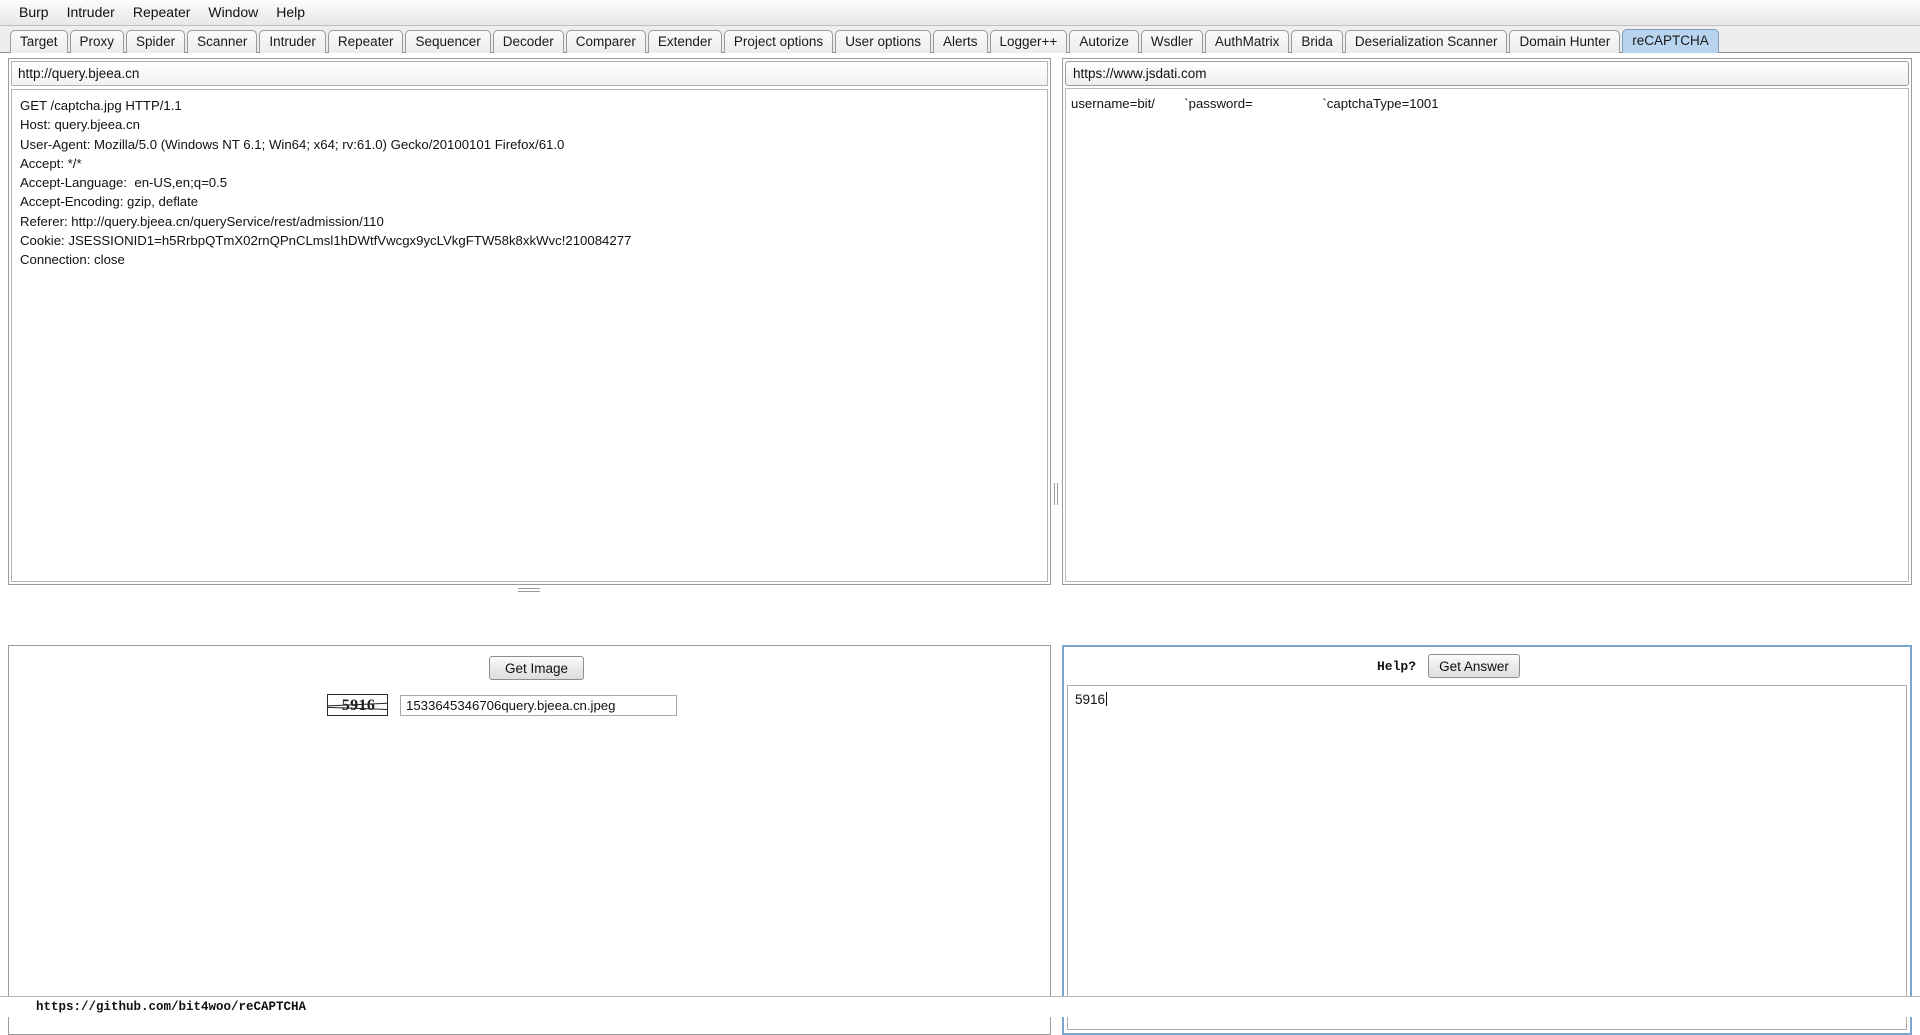  I want to click on captcha-image: 5916, so click(357, 705).